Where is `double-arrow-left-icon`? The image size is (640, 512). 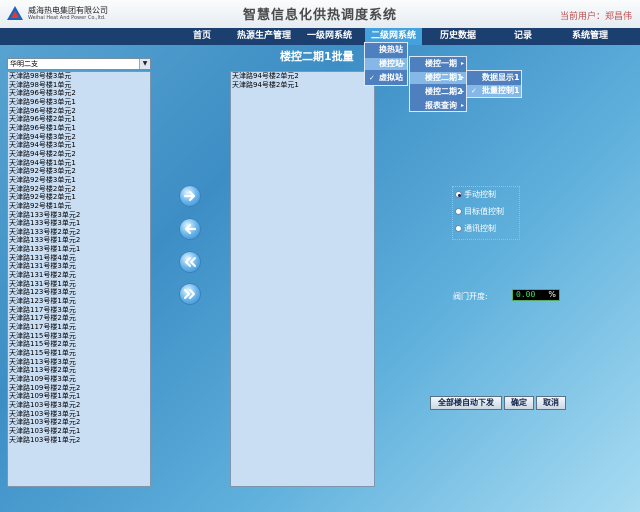 double-arrow-left-icon is located at coordinates (190, 262).